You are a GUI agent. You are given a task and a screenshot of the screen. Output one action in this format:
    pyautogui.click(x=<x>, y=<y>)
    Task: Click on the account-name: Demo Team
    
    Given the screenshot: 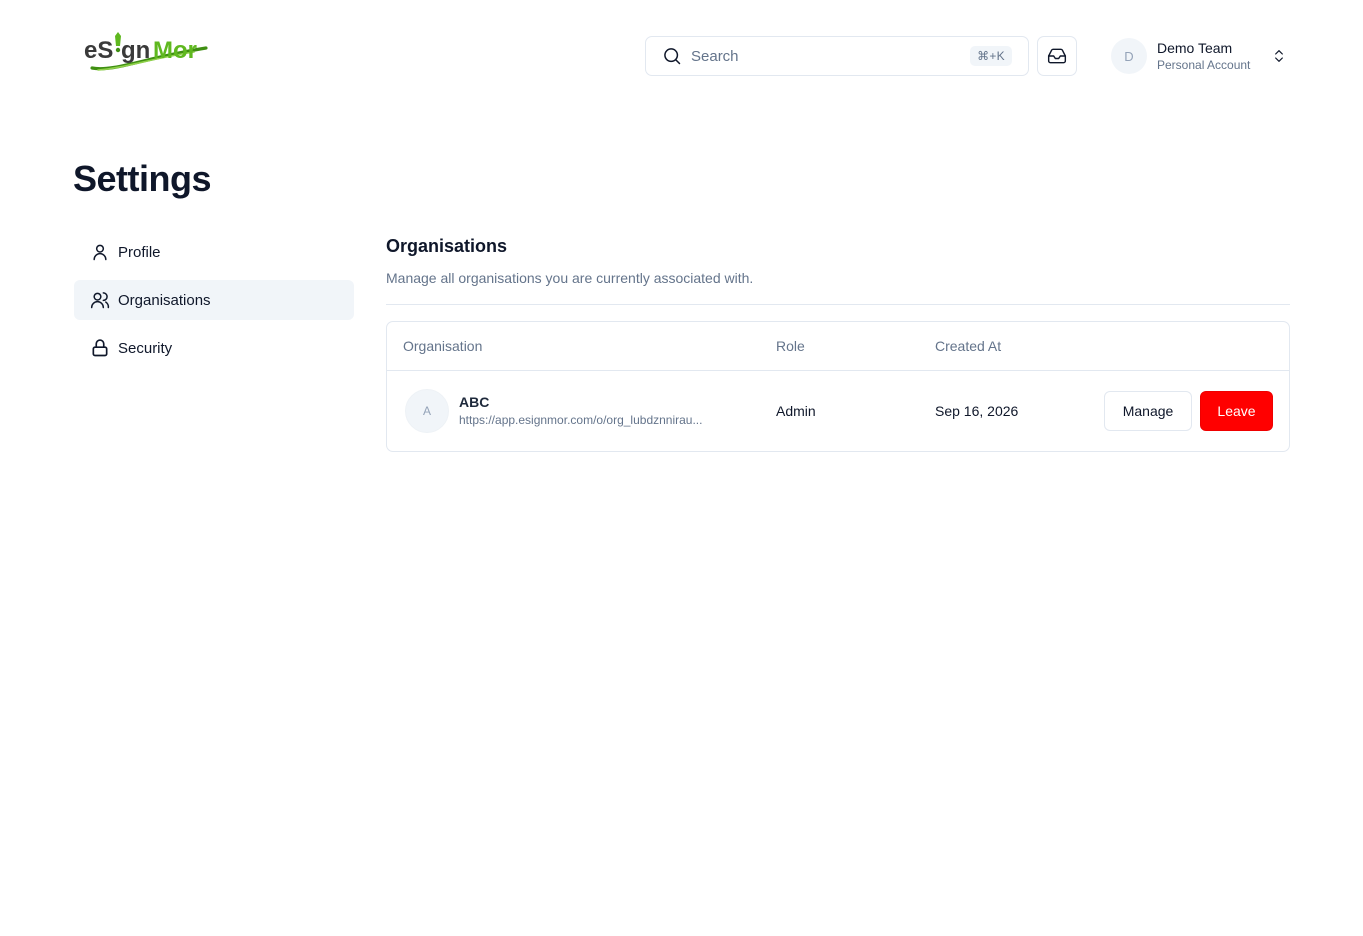 What is the action you would take?
    pyautogui.click(x=1195, y=48)
    